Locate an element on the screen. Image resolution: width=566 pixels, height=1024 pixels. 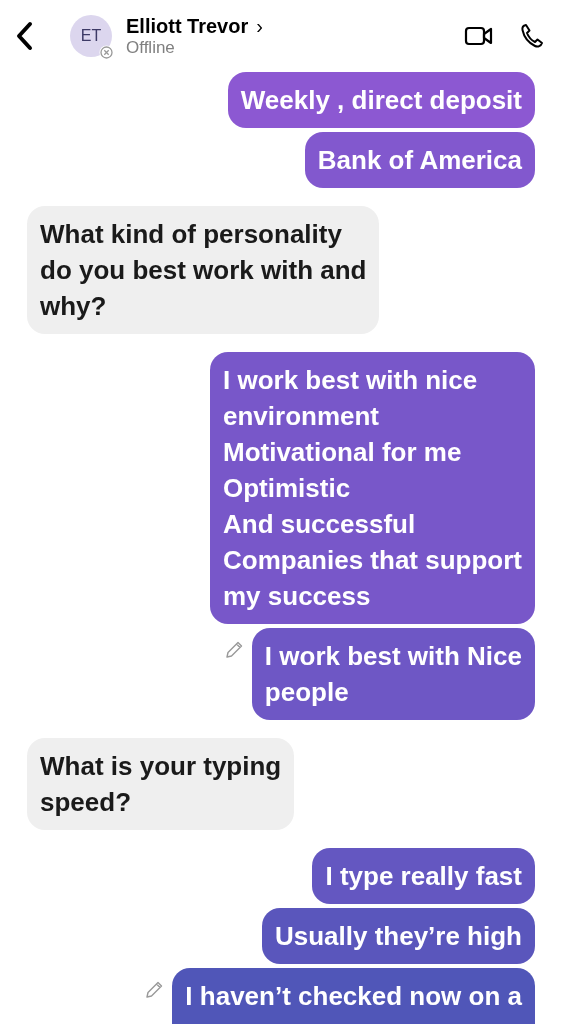
received-message: What is your typing speed? is located at coordinates (161, 784).